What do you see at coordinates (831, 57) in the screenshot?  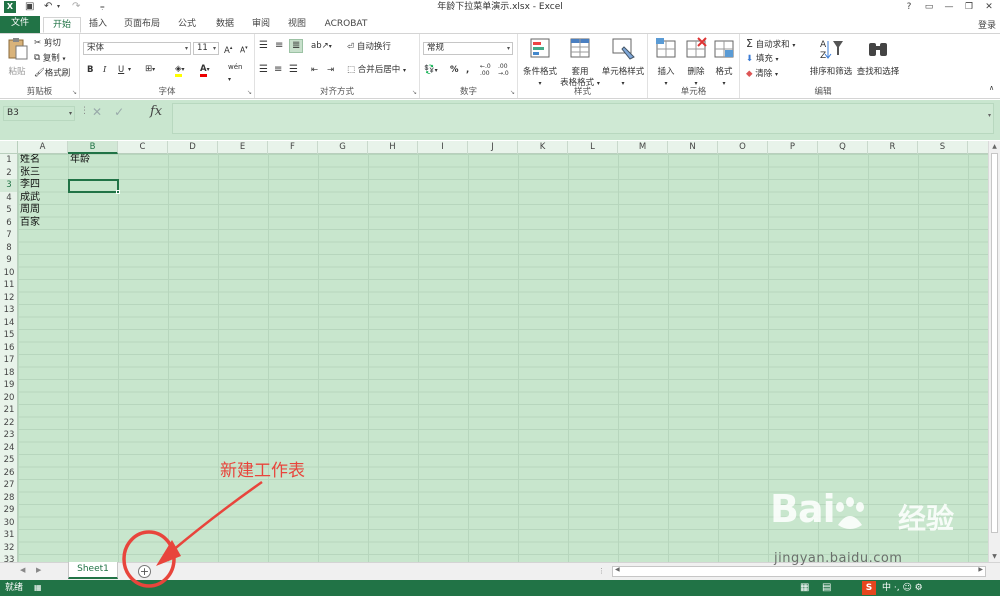 I see `sort-filter-button: AZ 排序和筛选` at bounding box center [831, 57].